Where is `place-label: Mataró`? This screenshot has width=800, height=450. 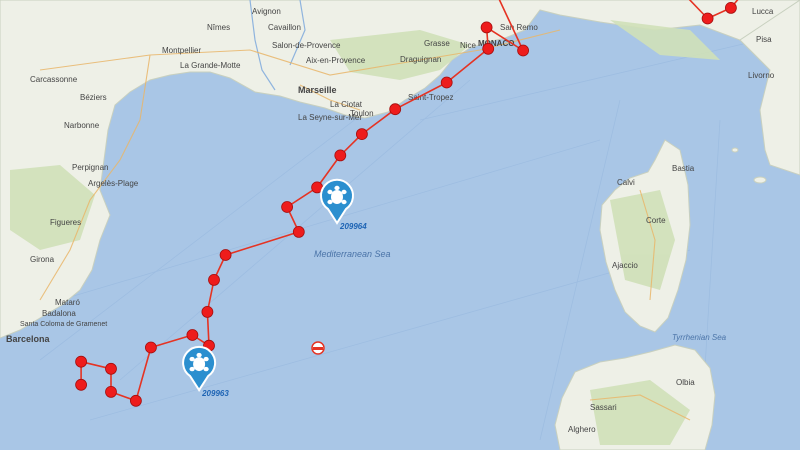 place-label: Mataró is located at coordinates (67, 302).